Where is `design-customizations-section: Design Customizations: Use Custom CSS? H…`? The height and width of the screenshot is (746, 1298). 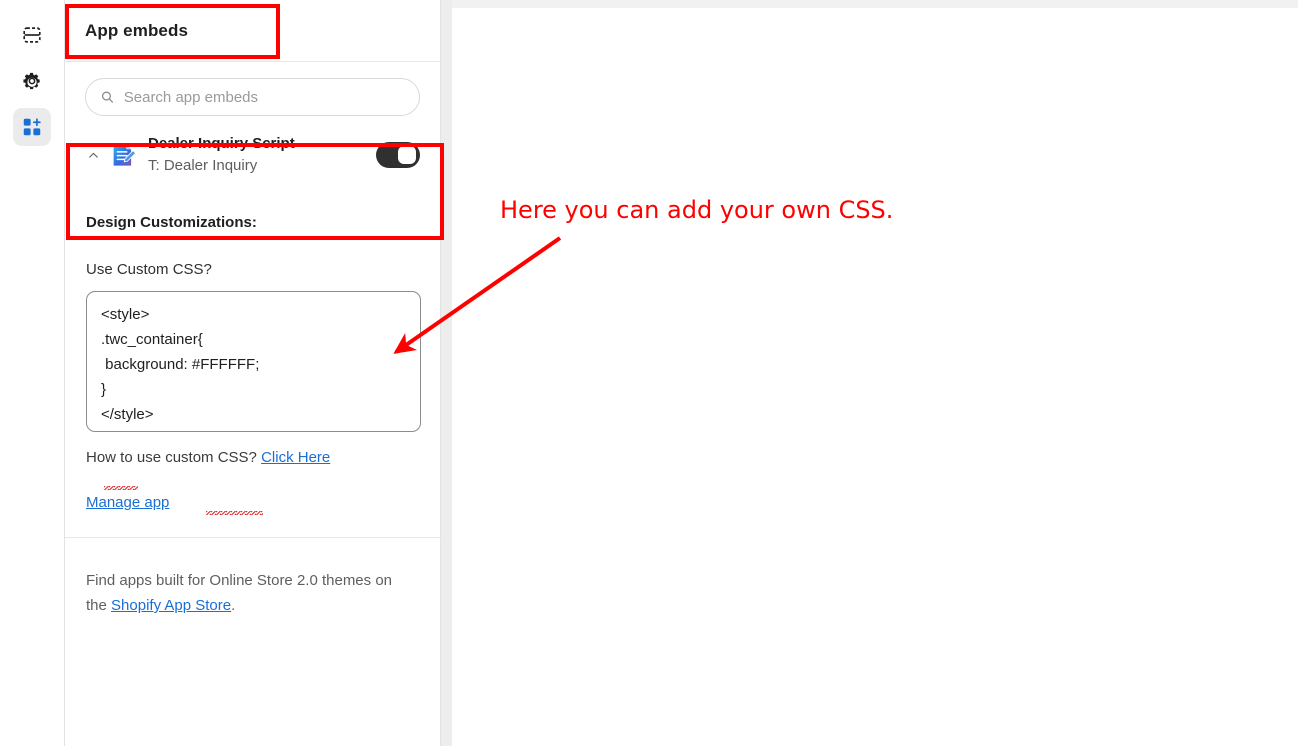 design-customizations-section: Design Customizations: Use Custom CSS? H… is located at coordinates (253, 365).